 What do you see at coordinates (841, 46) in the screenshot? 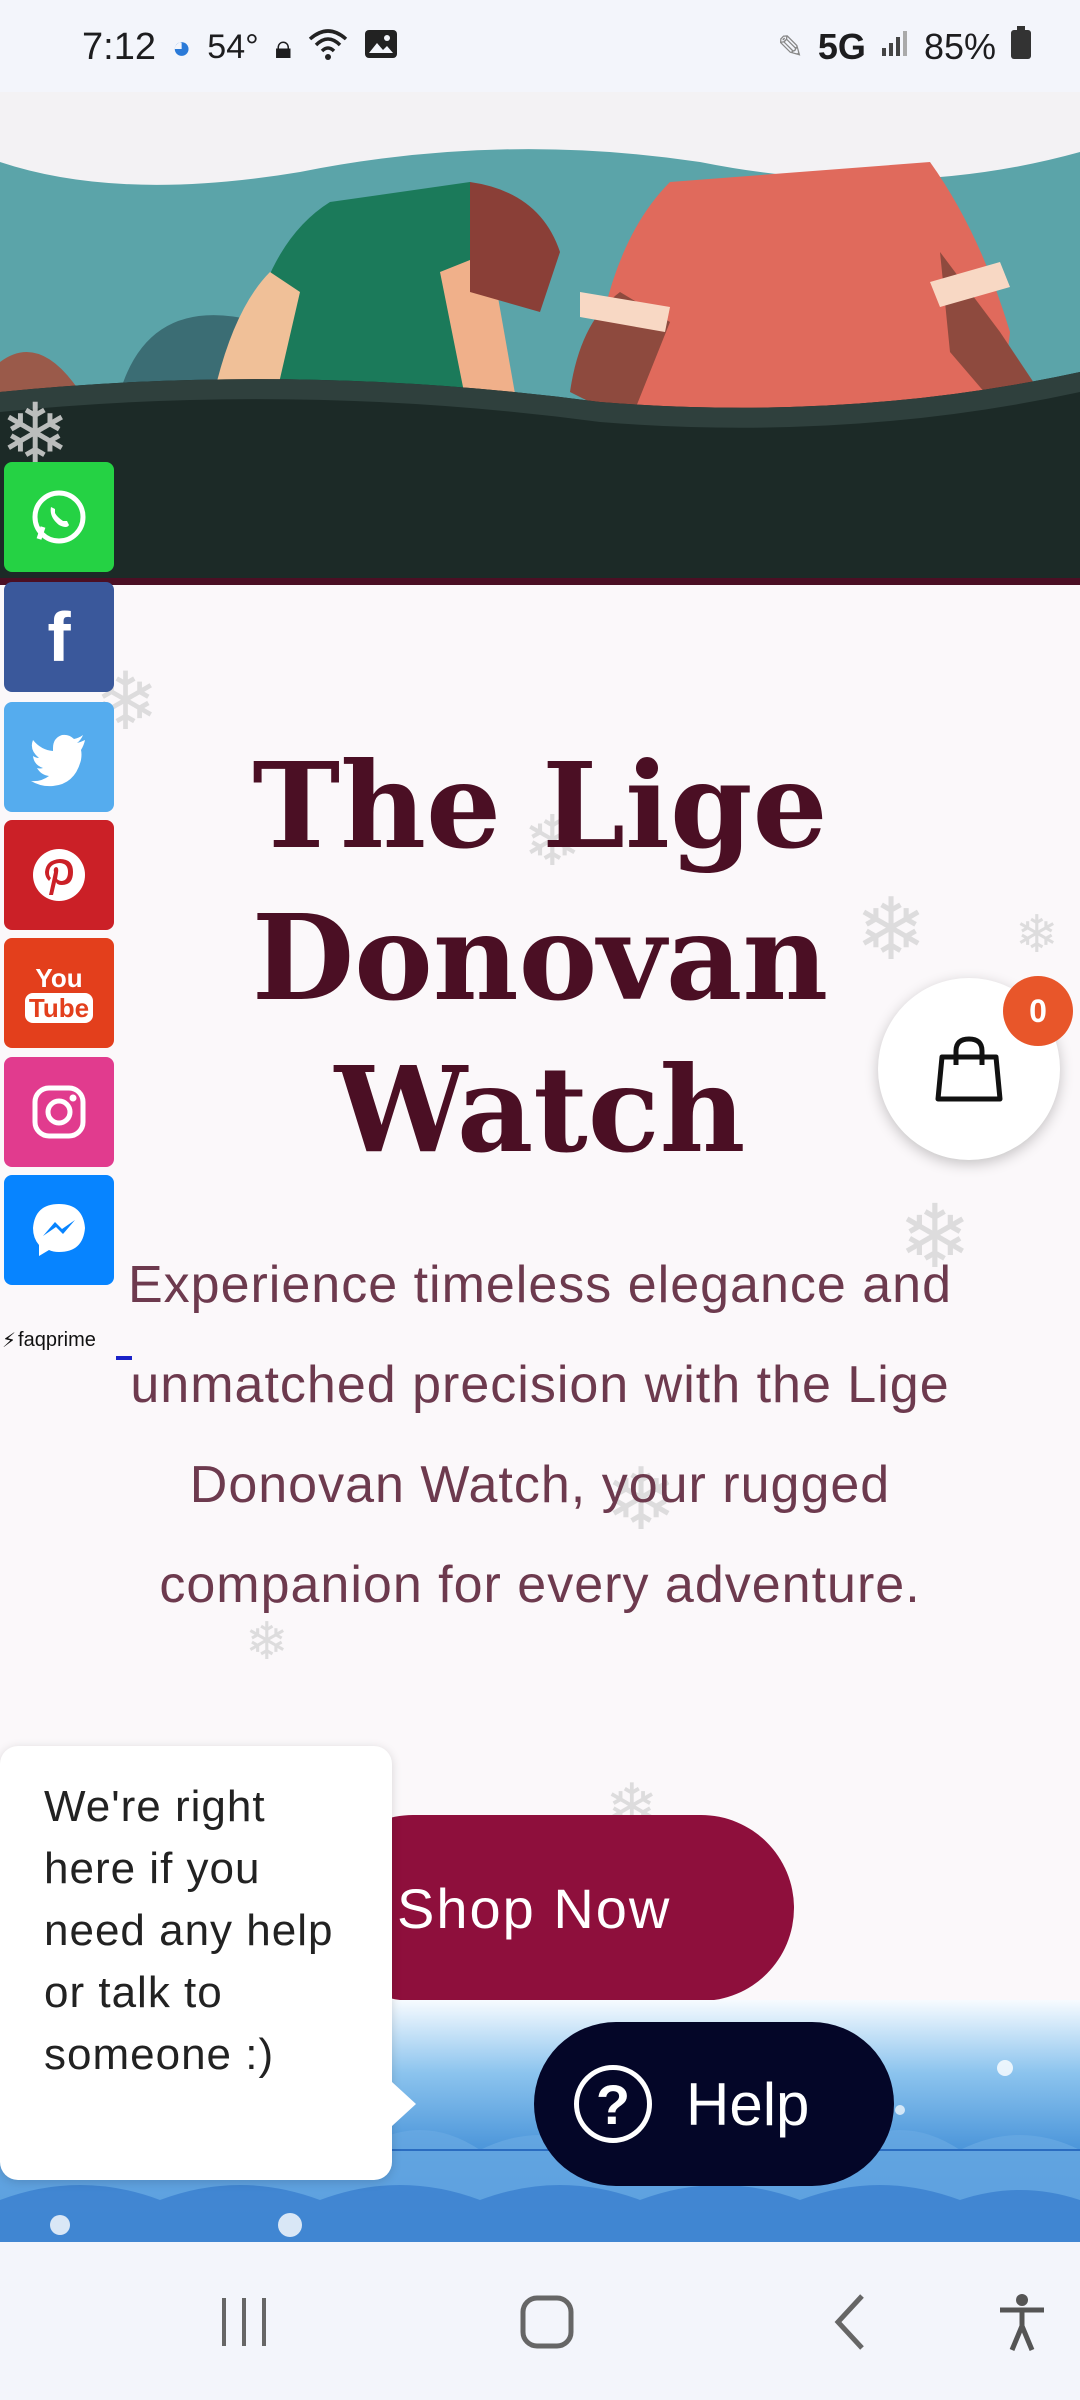
I see `network-type: 5G` at bounding box center [841, 46].